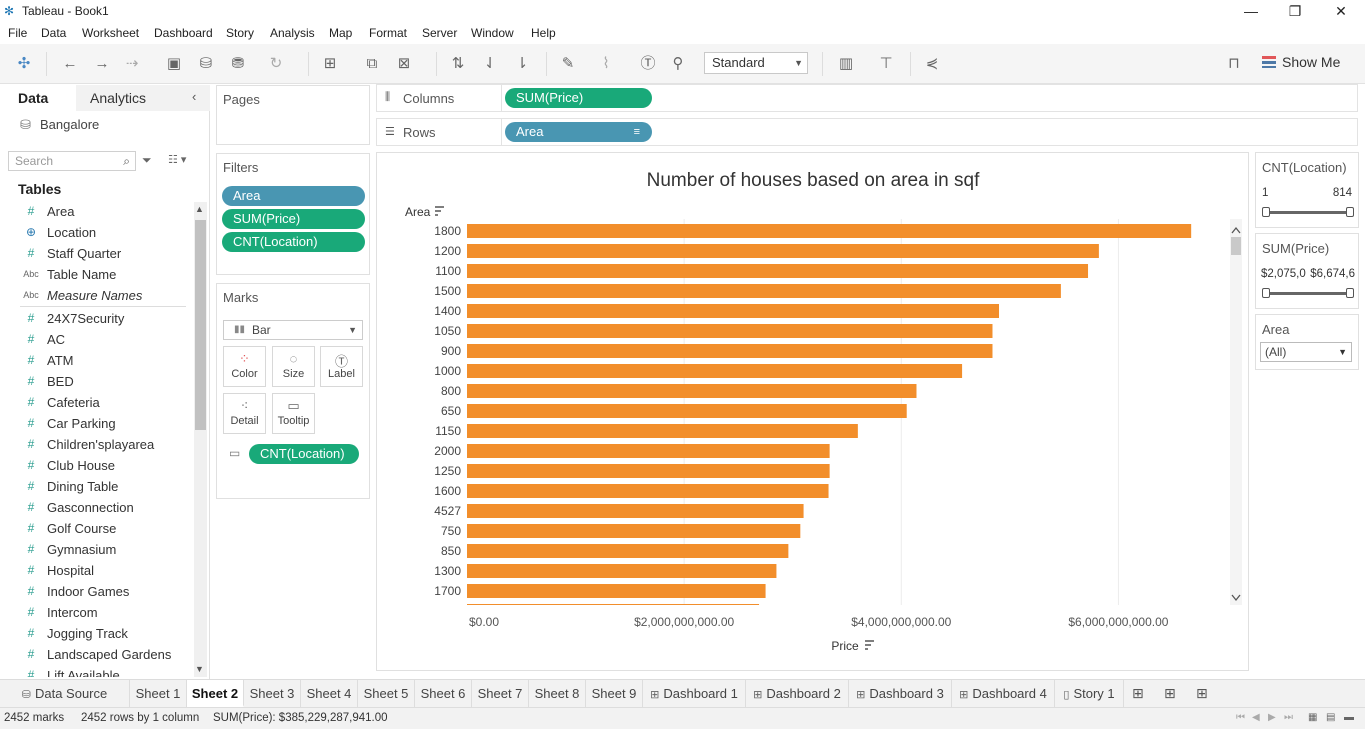  I want to click on field-item: # ATM, so click(96, 361).